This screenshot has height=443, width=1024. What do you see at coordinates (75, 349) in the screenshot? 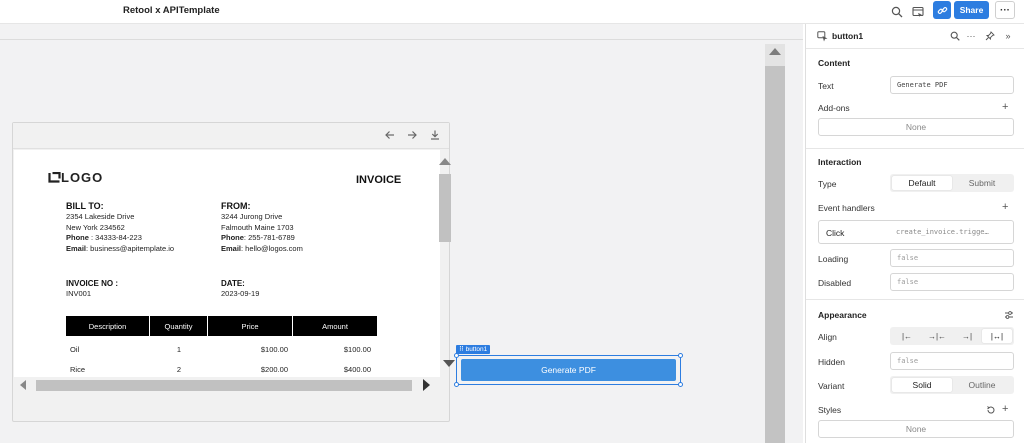
I see `table-cell: Oil` at bounding box center [75, 349].